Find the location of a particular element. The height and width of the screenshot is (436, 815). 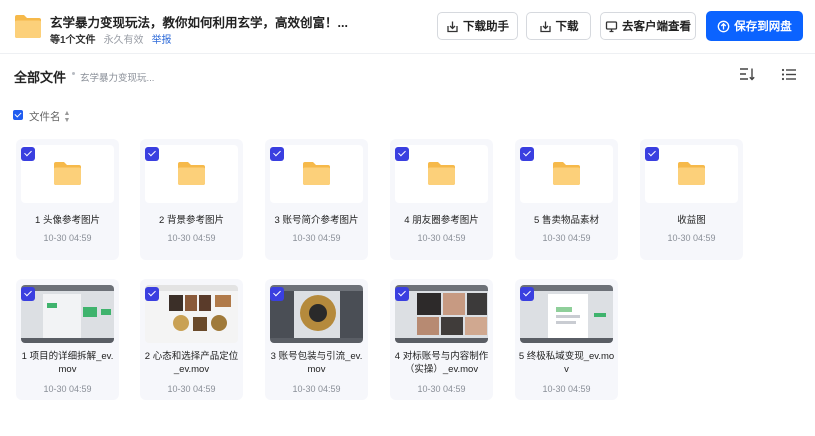

file-name: 1 项目的详细拆解_ev.mov is located at coordinates (67, 363).